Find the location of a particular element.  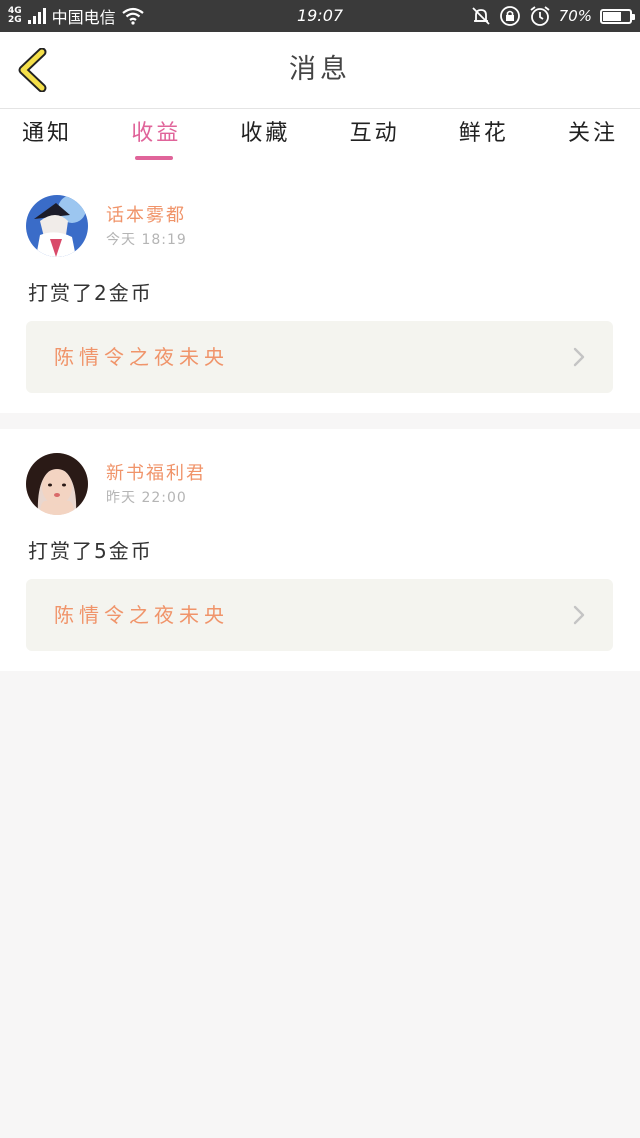

message-text: 打赏了5金币 is located at coordinates (90, 551).